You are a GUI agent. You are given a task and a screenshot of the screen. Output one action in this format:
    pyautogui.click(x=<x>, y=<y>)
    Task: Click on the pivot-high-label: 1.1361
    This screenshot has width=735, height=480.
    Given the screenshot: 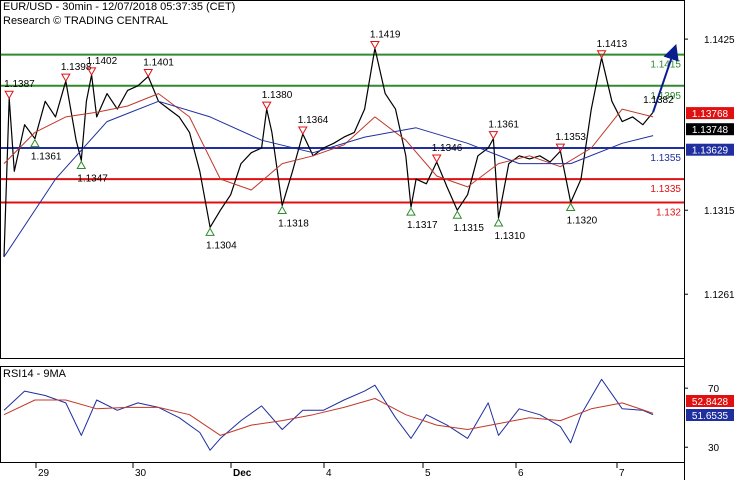 What is the action you would take?
    pyautogui.click(x=503, y=125)
    